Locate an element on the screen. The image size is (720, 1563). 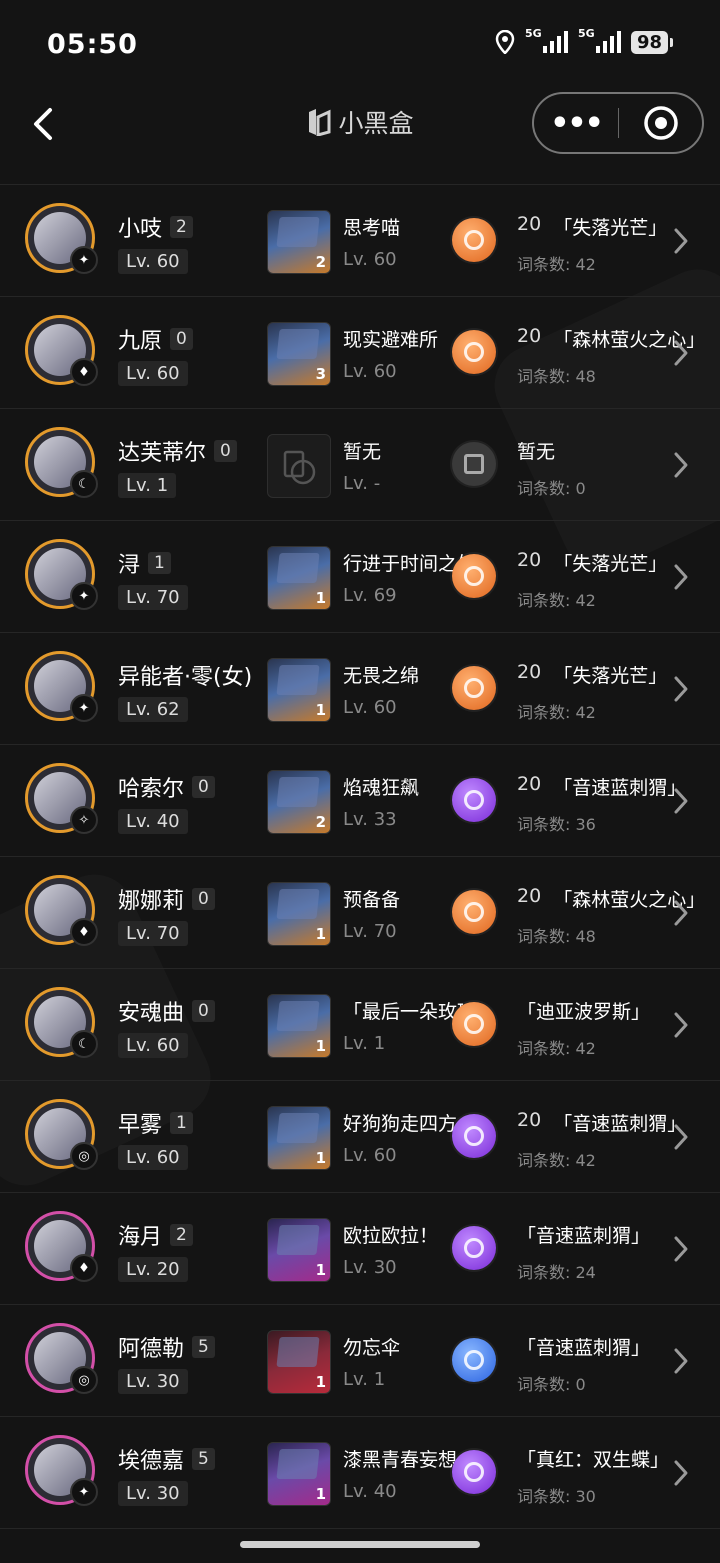
character-name: 早雾 is located at coordinates (140, 1125).